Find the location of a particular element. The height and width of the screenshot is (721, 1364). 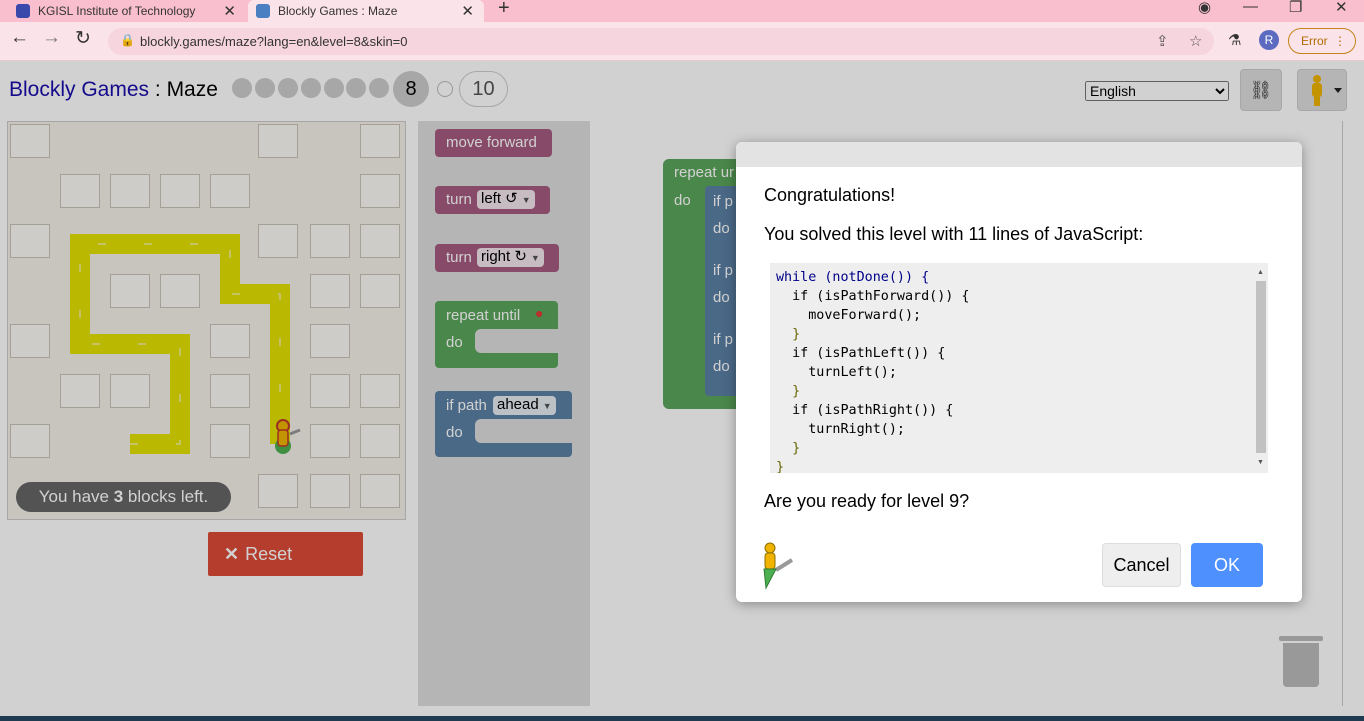

error-label: Error is located at coordinates (1314, 41).